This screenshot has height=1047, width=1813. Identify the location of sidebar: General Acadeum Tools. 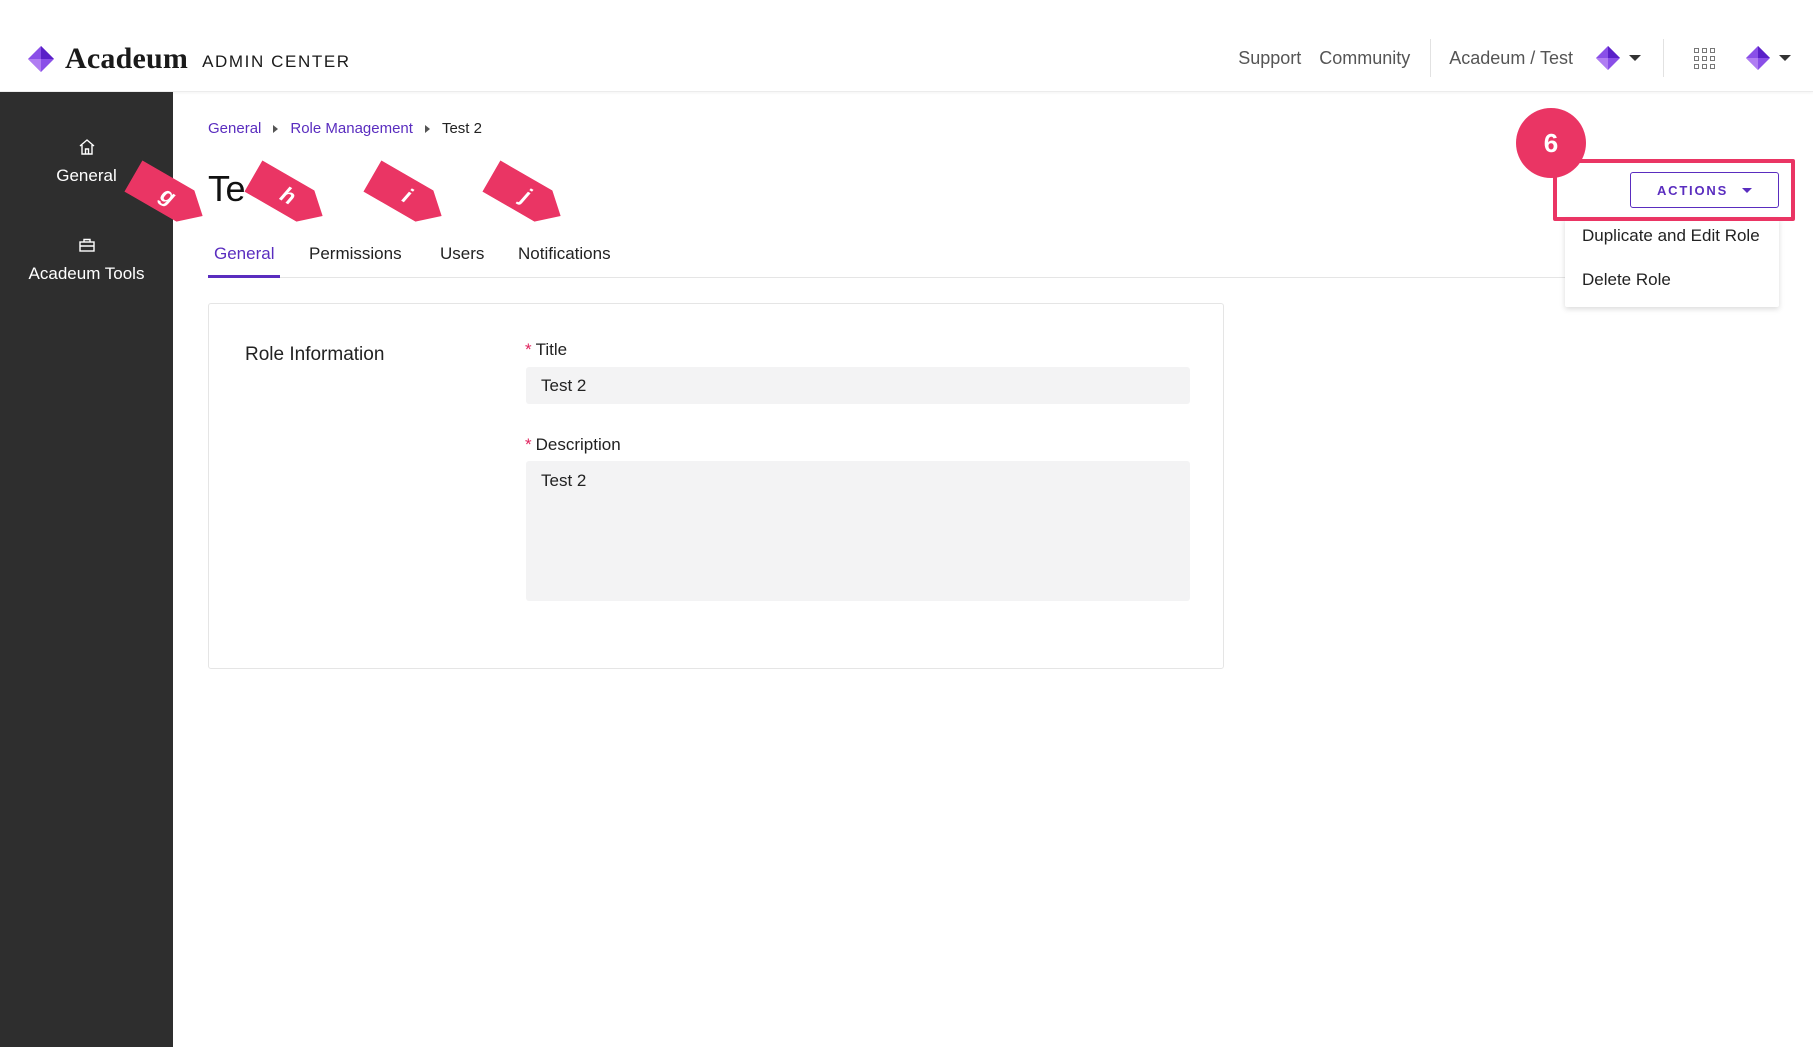
(86, 569).